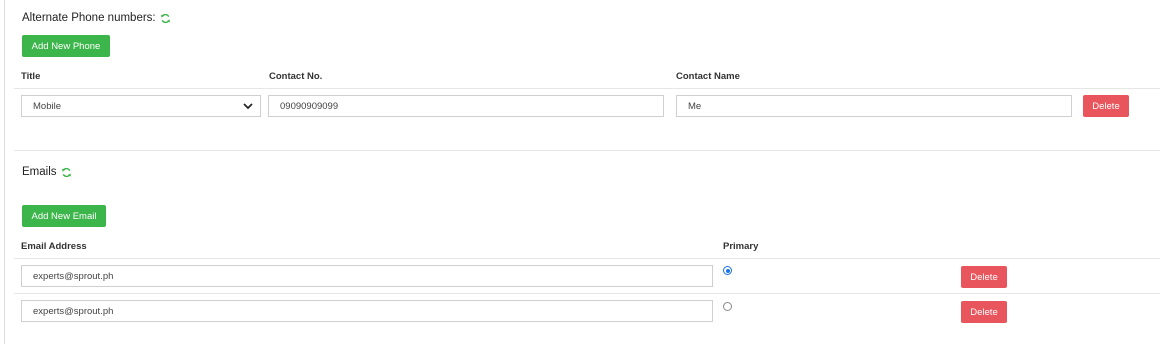  What do you see at coordinates (708, 76) in the screenshot?
I see `column-header-contact-name: Contact Name` at bounding box center [708, 76].